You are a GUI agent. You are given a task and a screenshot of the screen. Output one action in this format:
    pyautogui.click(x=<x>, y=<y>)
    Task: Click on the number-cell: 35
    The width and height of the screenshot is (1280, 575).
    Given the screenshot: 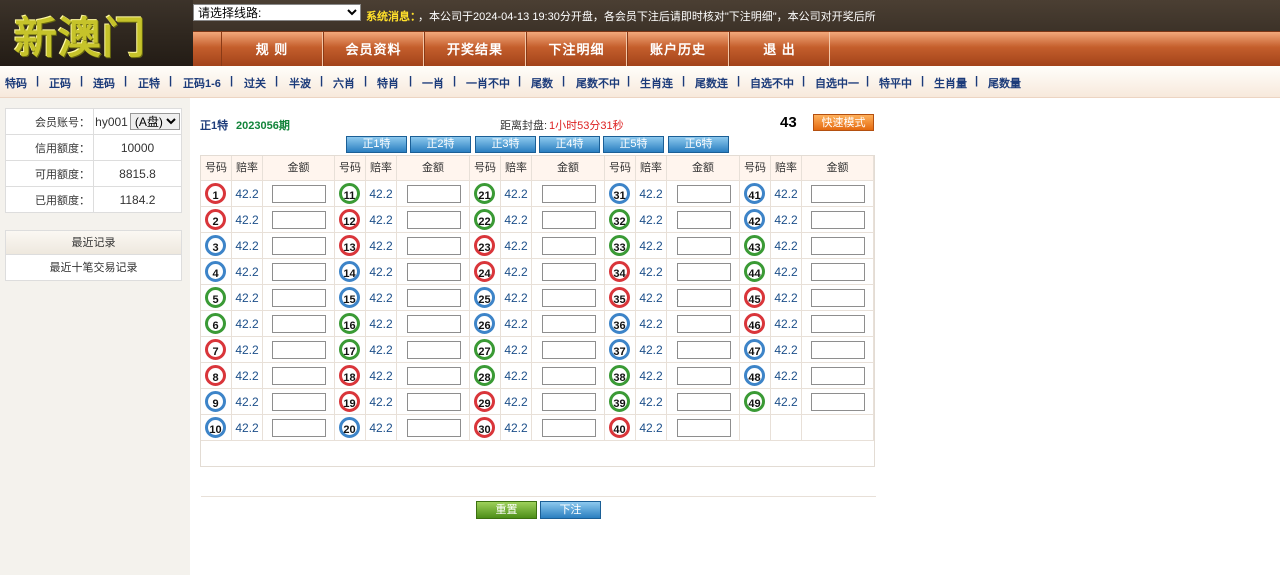 What is the action you would take?
    pyautogui.click(x=620, y=298)
    